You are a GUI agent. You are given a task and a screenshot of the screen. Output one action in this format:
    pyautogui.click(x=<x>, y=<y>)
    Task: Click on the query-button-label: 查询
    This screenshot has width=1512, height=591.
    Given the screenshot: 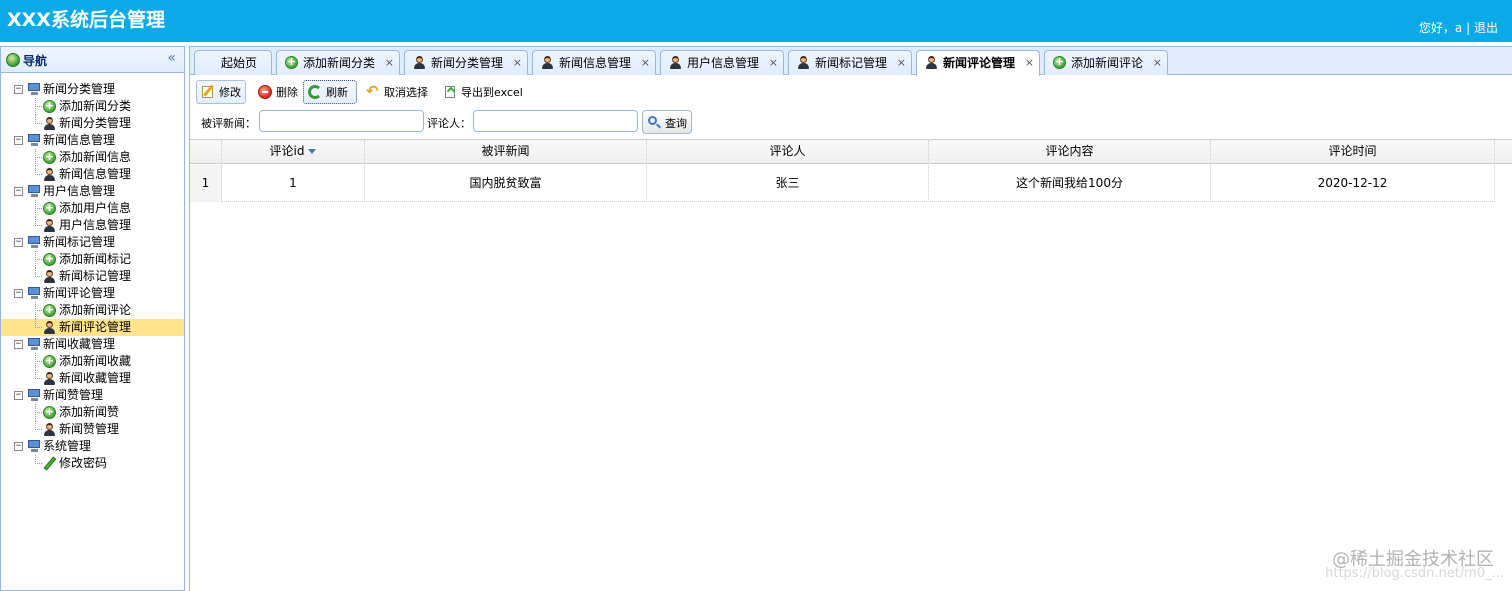 What is the action you would take?
    pyautogui.click(x=676, y=123)
    